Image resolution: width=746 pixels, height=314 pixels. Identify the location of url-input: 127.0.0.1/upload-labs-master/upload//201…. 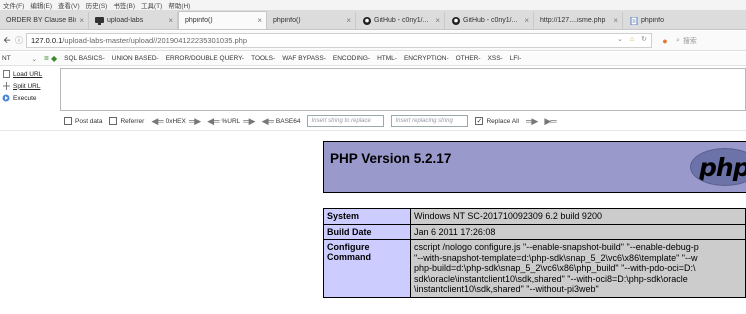
(339, 40).